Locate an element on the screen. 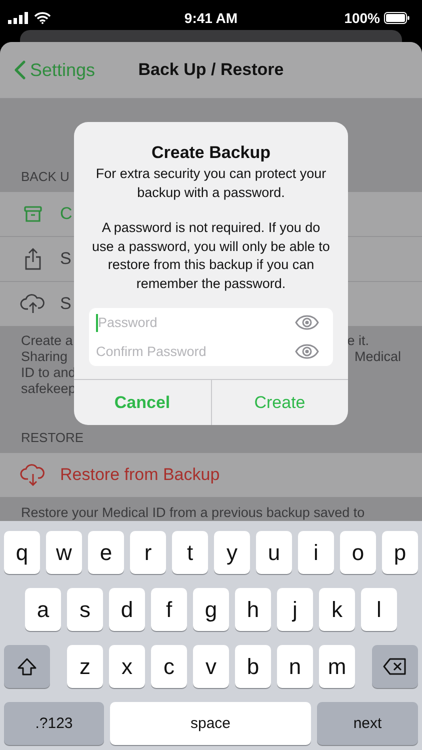 This screenshot has height=750, width=422. status-time: 9:41 AM is located at coordinates (211, 18).